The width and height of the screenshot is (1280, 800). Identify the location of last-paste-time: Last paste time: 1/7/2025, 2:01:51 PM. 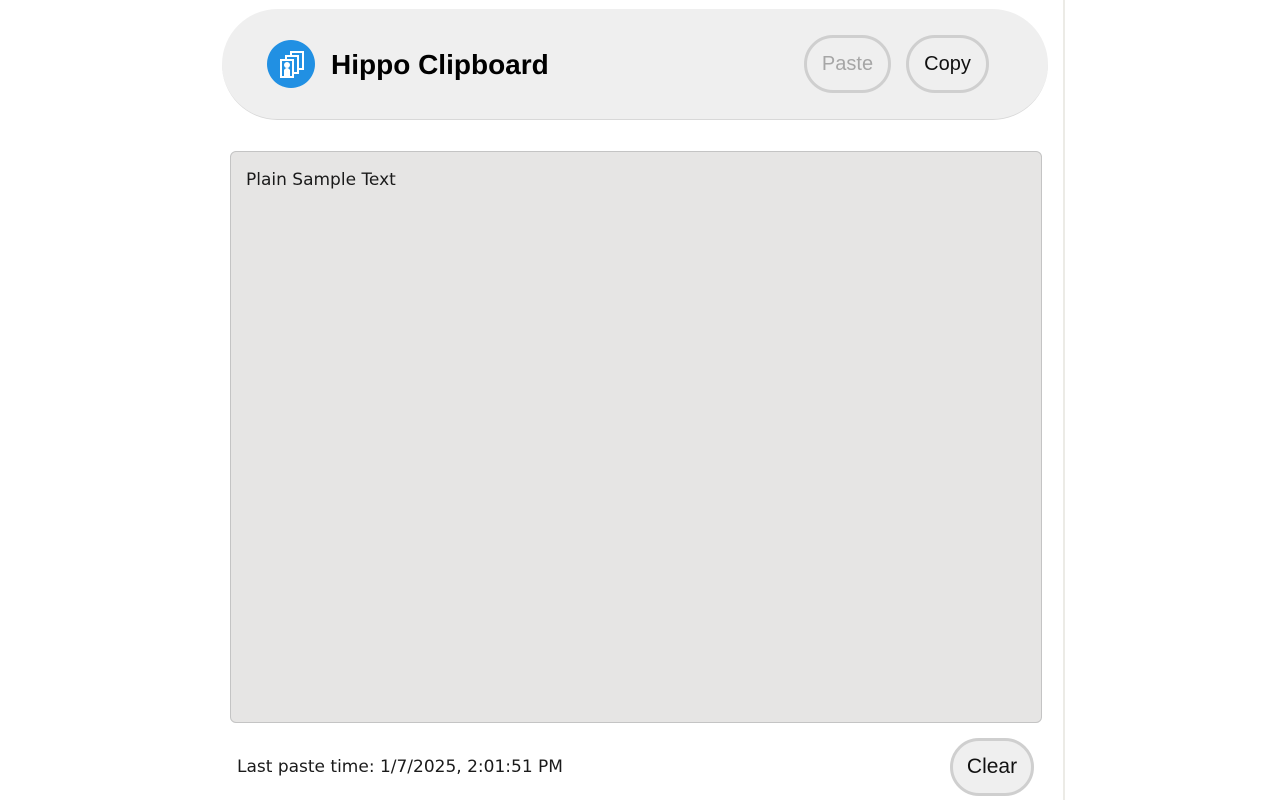
(400, 767).